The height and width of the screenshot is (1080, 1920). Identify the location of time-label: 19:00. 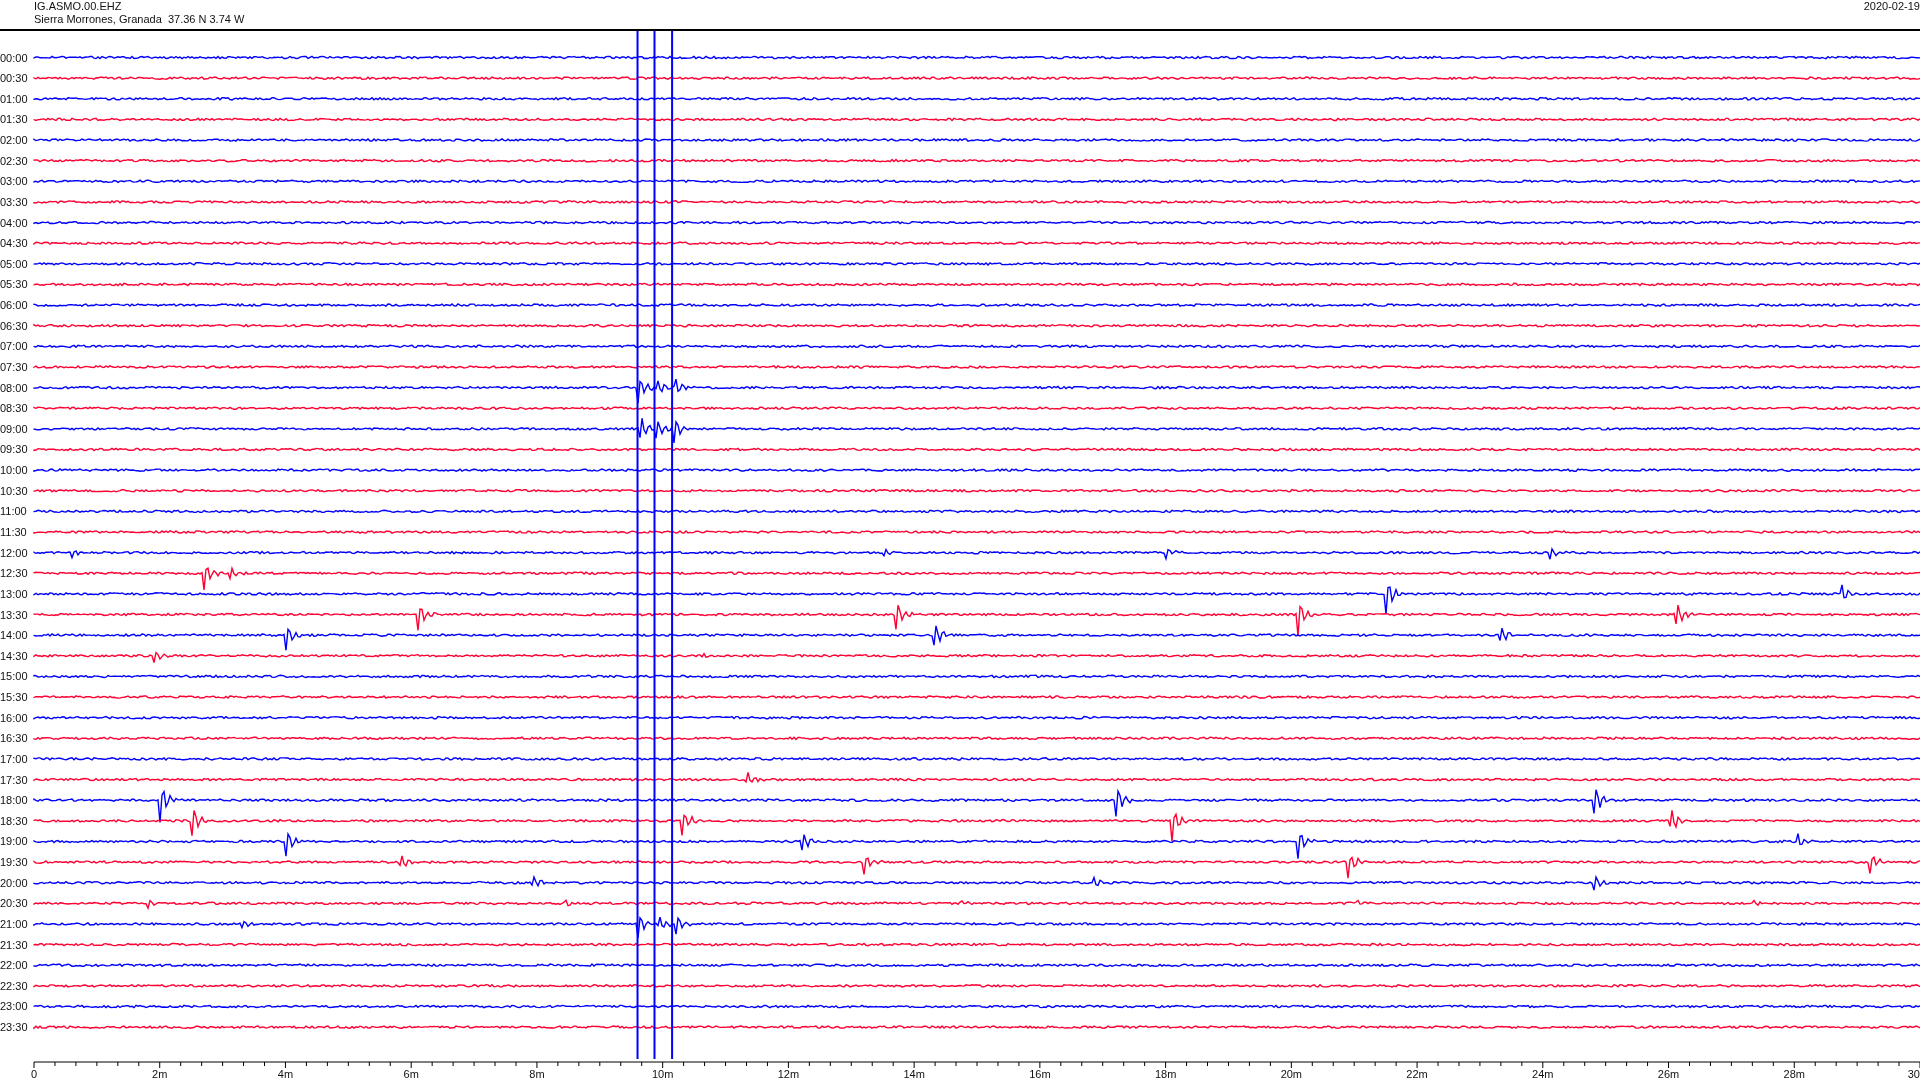
(14, 841).